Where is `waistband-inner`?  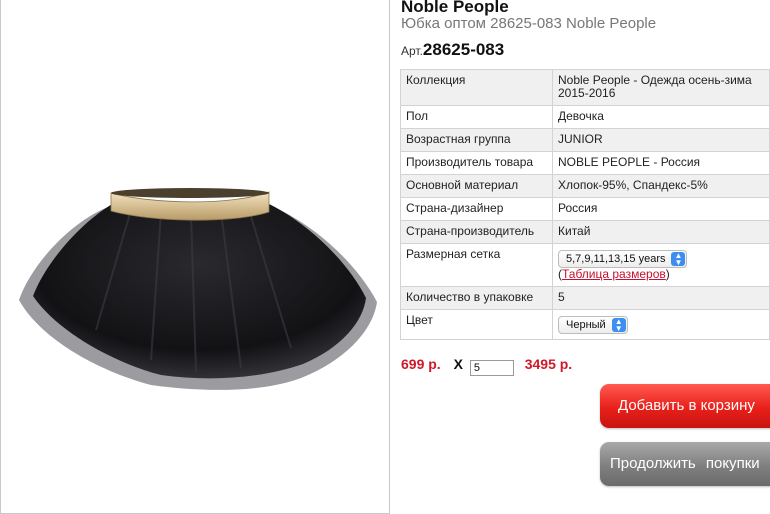
waistband-inner is located at coordinates (190, 193).